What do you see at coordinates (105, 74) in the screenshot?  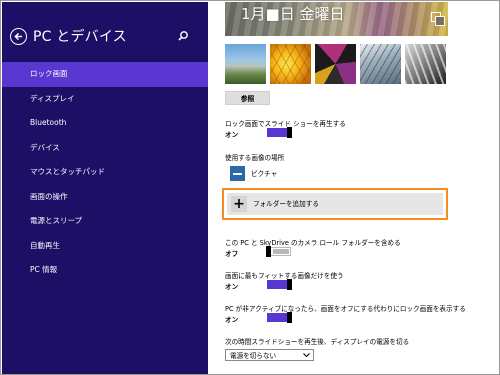 I see `sidebar-item-lock-screen: ロック画面` at bounding box center [105, 74].